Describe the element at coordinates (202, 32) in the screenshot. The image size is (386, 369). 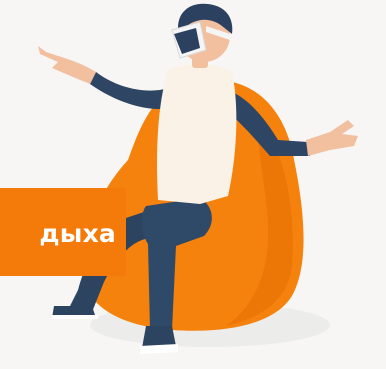
I see `head` at that location.